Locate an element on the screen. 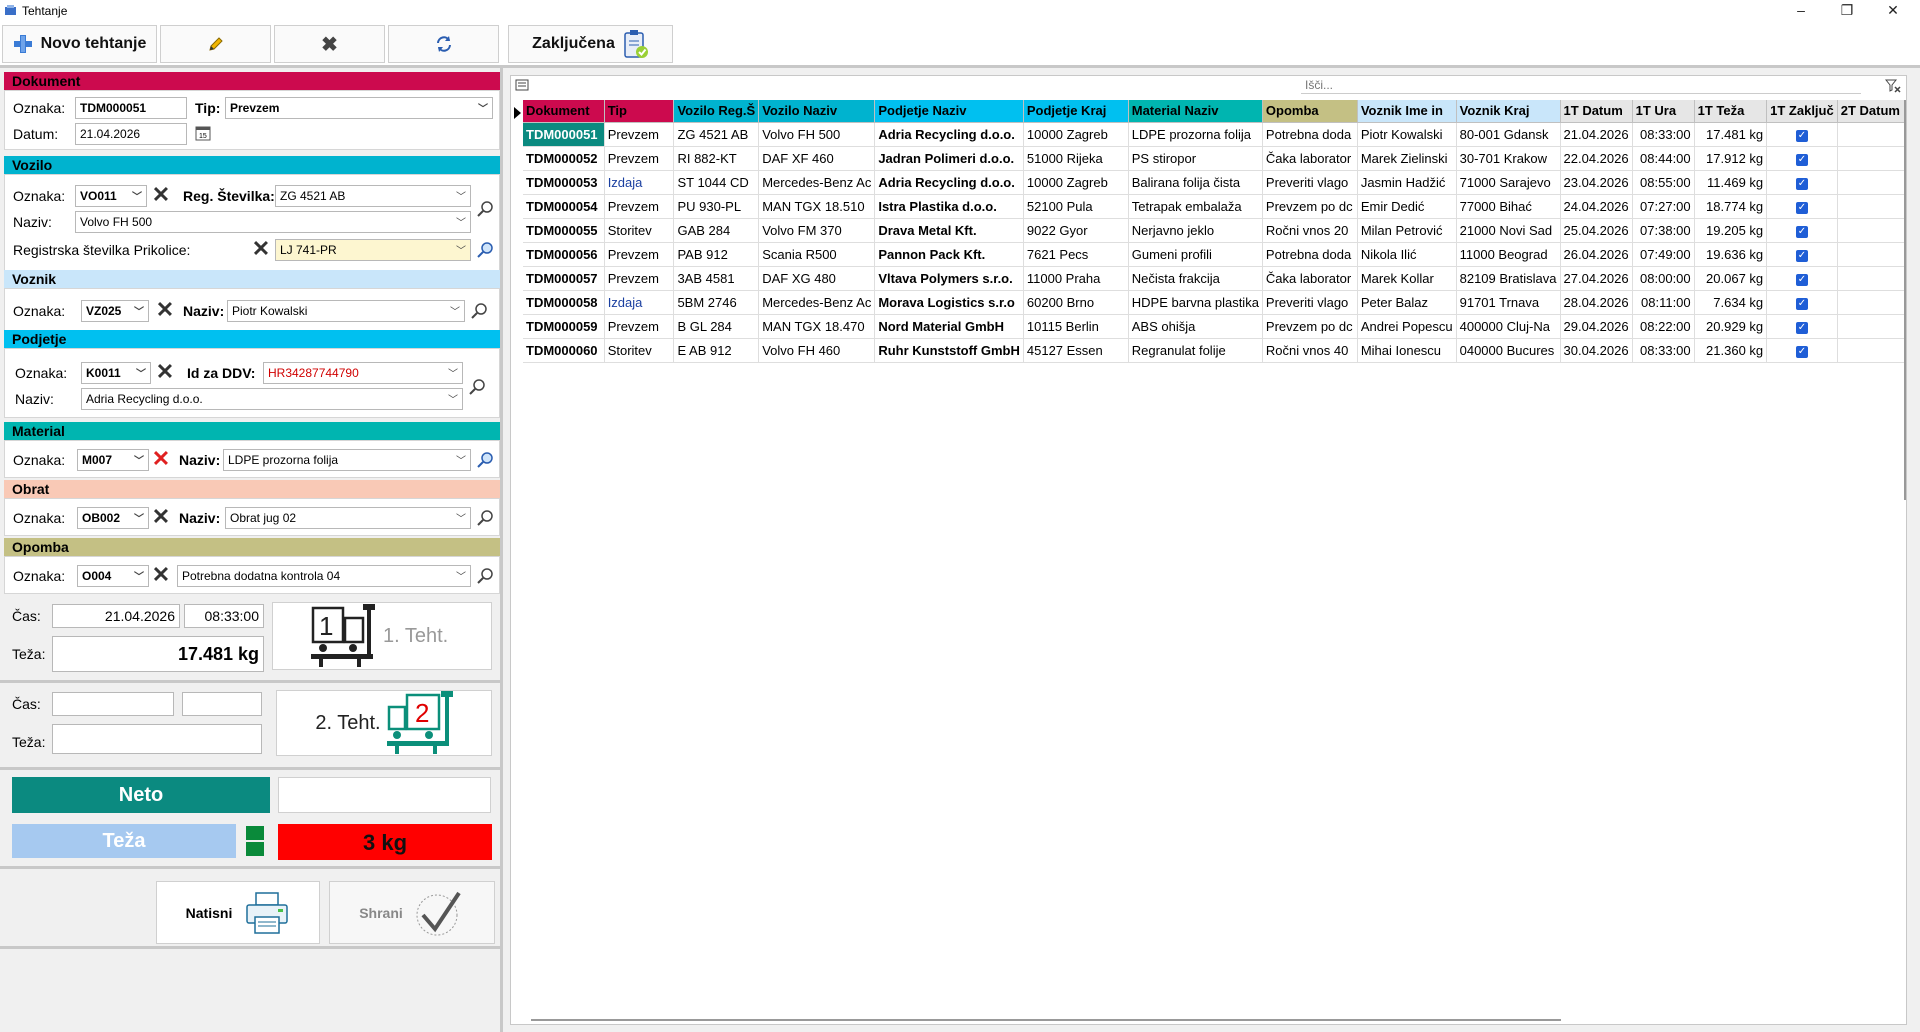 The image size is (1920, 1032). podjetje-oznaka-select: K0011 ﹀ is located at coordinates (116, 373).